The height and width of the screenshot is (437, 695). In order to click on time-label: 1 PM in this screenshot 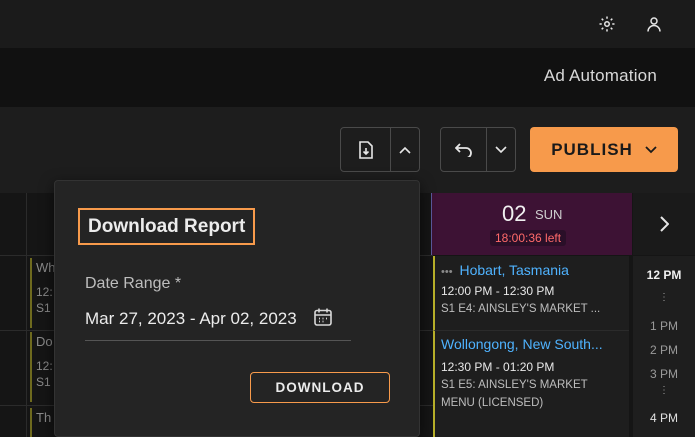, I will do `click(663, 326)`.